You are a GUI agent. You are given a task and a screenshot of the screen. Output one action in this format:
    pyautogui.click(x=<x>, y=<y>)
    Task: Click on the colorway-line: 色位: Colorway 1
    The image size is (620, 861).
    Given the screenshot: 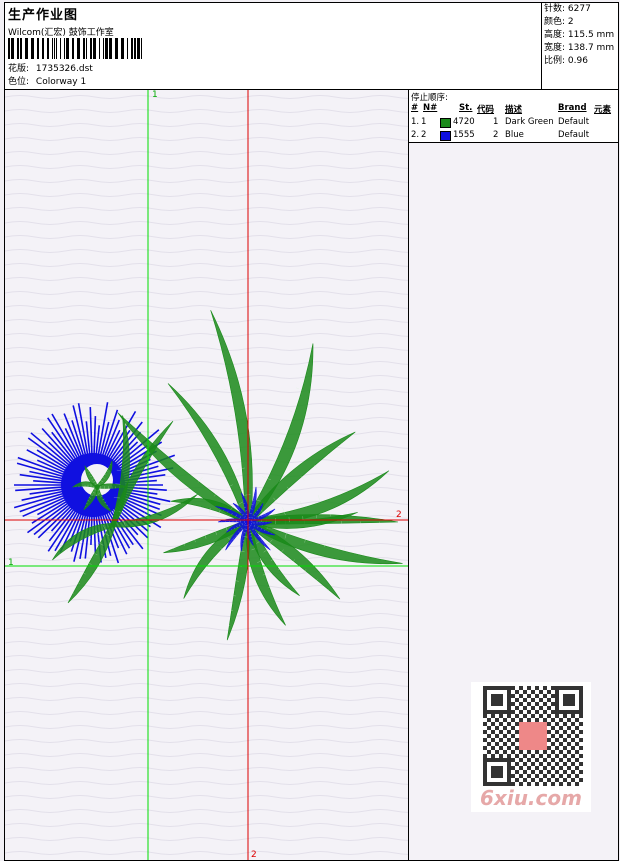 What is the action you would take?
    pyautogui.click(x=47, y=80)
    